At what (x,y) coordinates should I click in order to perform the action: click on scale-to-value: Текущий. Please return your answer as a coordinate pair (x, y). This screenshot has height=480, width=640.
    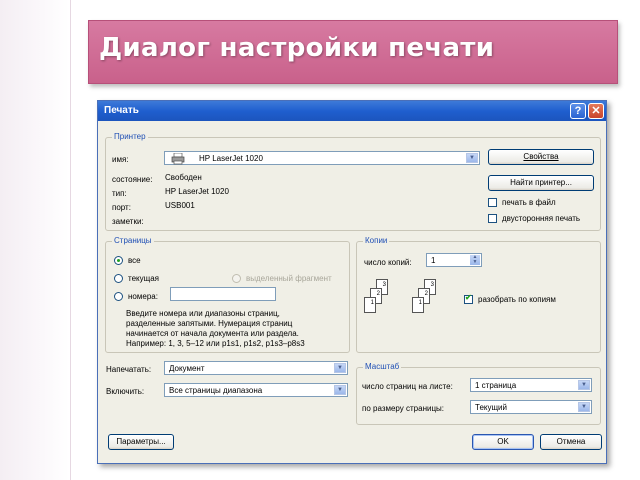
    Looking at the image, I should click on (491, 407).